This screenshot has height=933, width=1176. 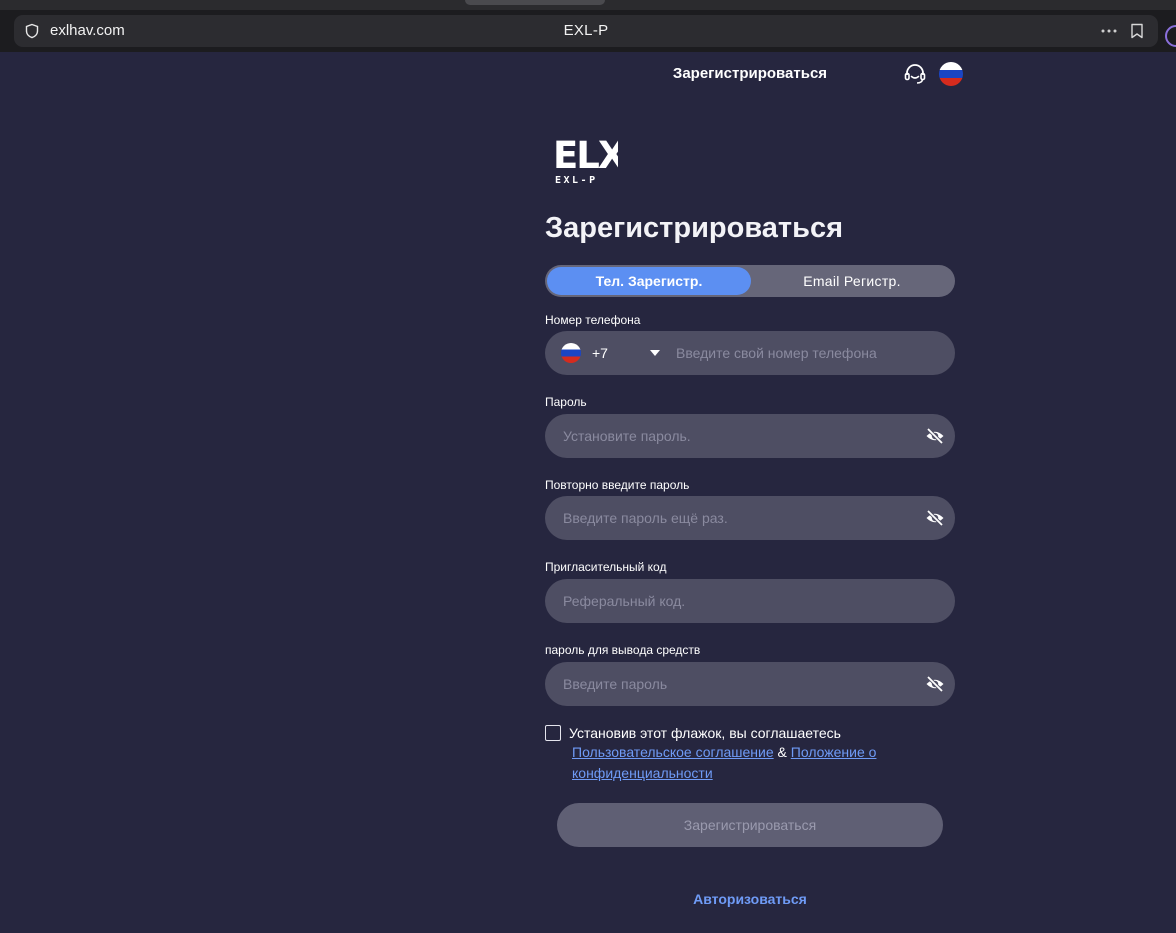 I want to click on extension-icon, so click(x=1170, y=36).